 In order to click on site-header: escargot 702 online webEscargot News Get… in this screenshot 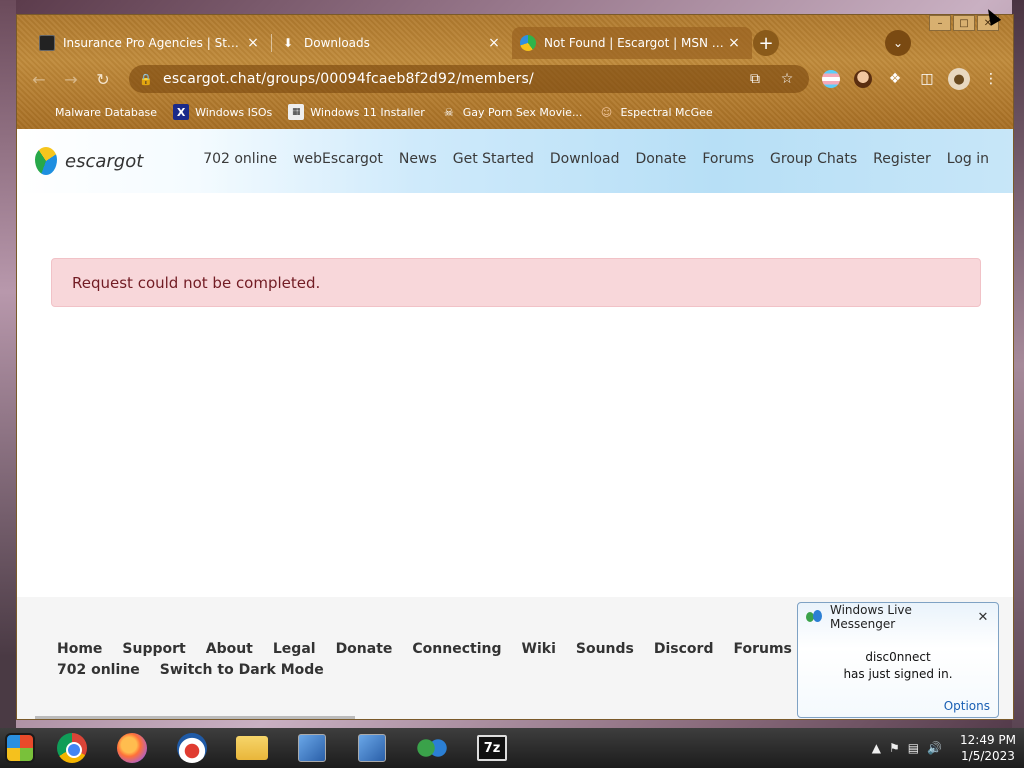, I will do `click(515, 161)`.